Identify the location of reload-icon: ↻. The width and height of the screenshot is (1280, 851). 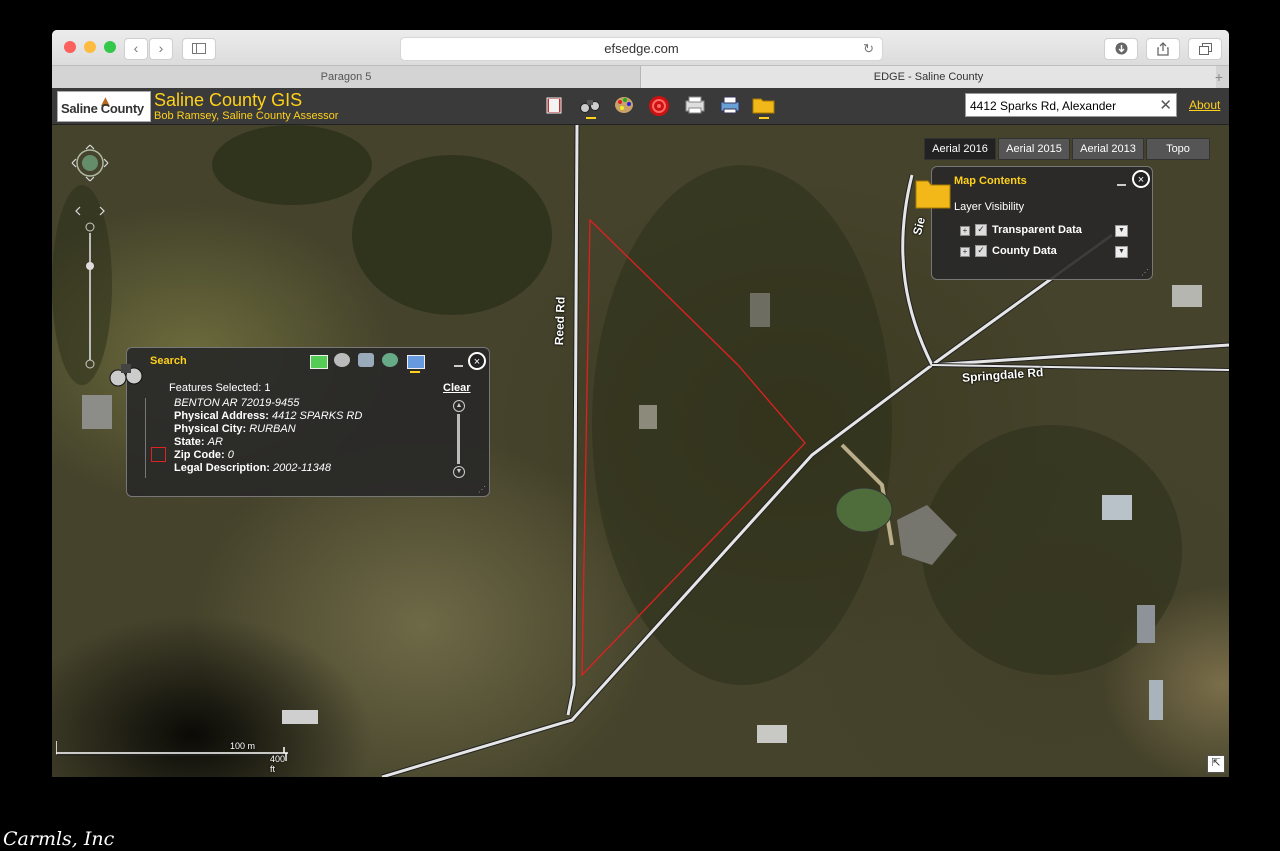
(868, 49).